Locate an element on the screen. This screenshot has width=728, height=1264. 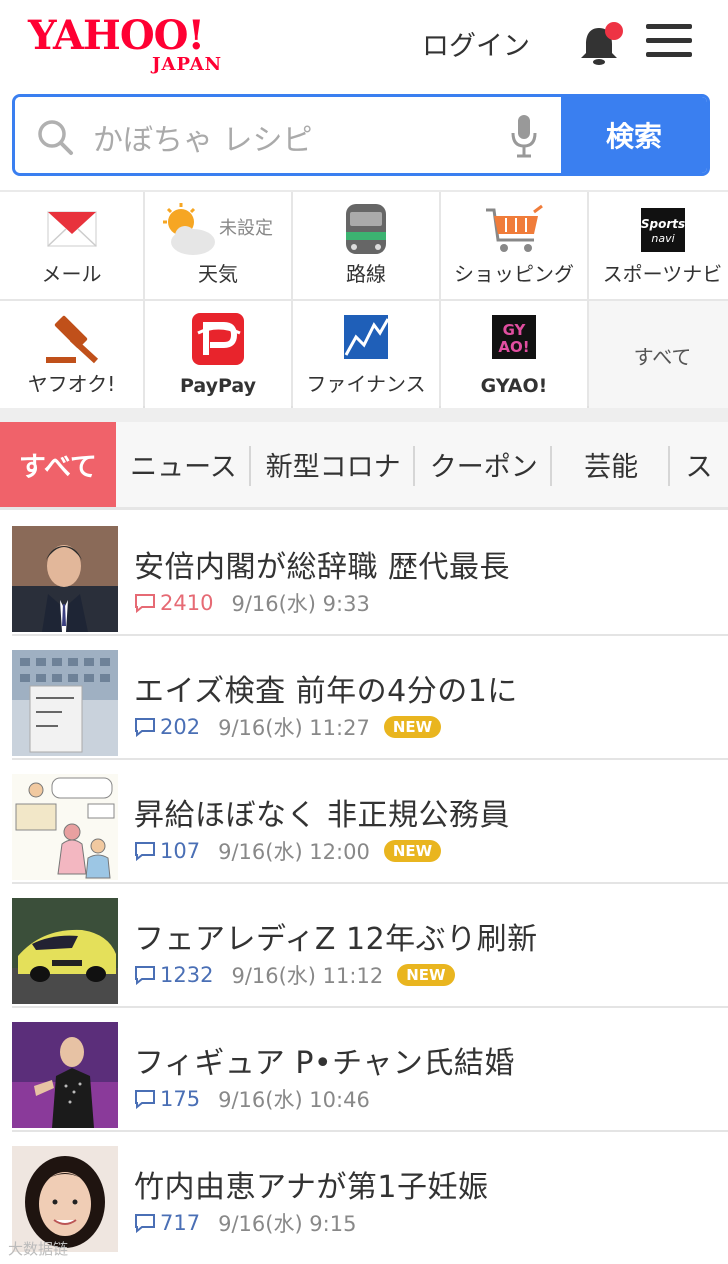
search-icon is located at coordinates (55, 137).